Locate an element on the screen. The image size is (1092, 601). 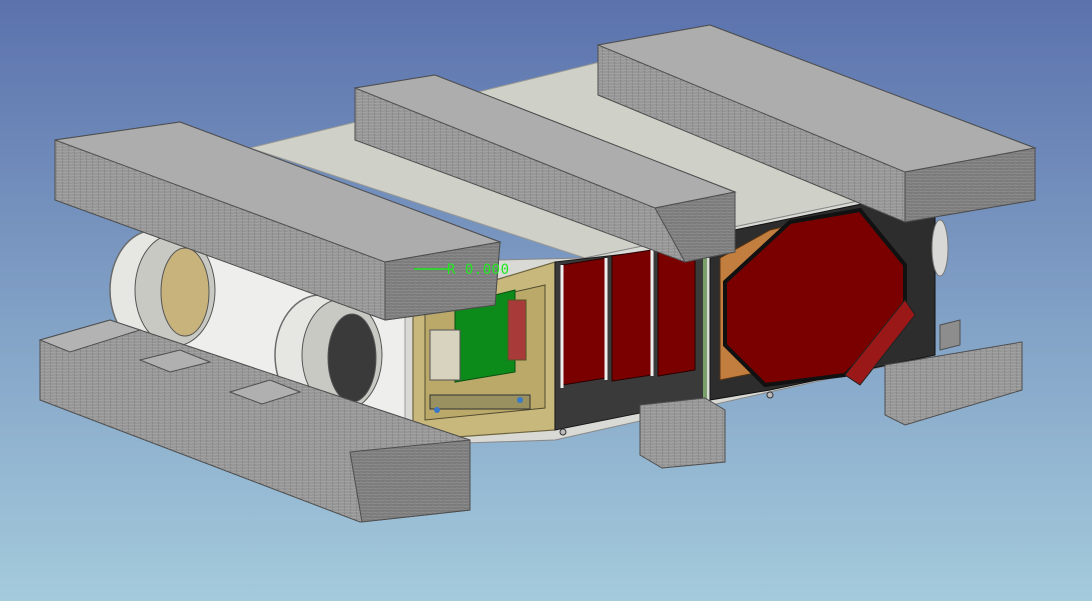
duct-collar-rear is located at coordinates (940, 248).